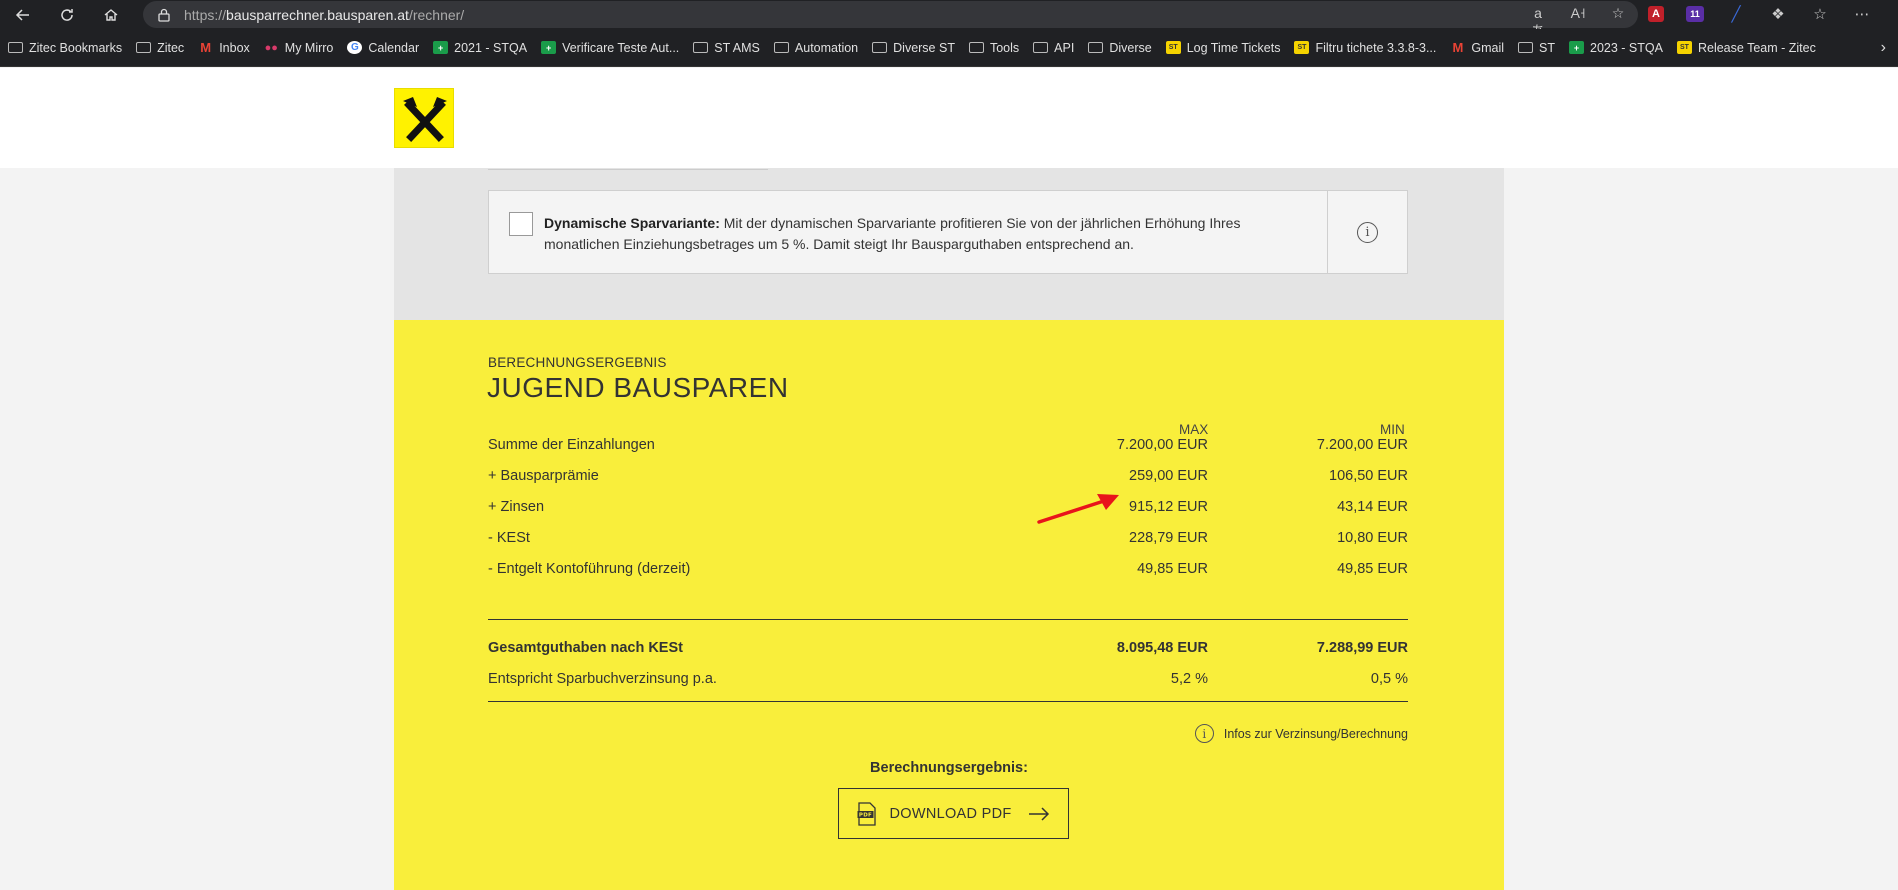 This screenshot has width=1898, height=890. What do you see at coordinates (1372, 569) in the screenshot?
I see `result-cell-min: 49,85 EUR` at bounding box center [1372, 569].